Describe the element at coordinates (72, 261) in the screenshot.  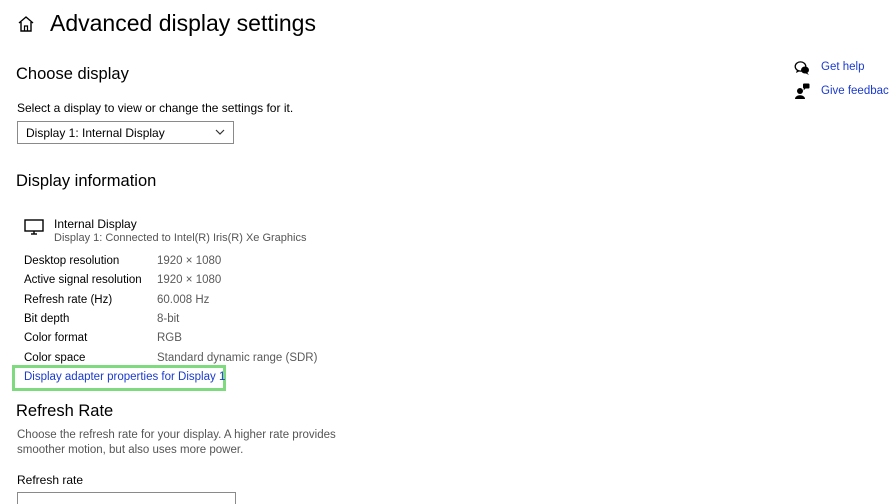
I see `desktop-resolution-label: Desktop resolution` at that location.